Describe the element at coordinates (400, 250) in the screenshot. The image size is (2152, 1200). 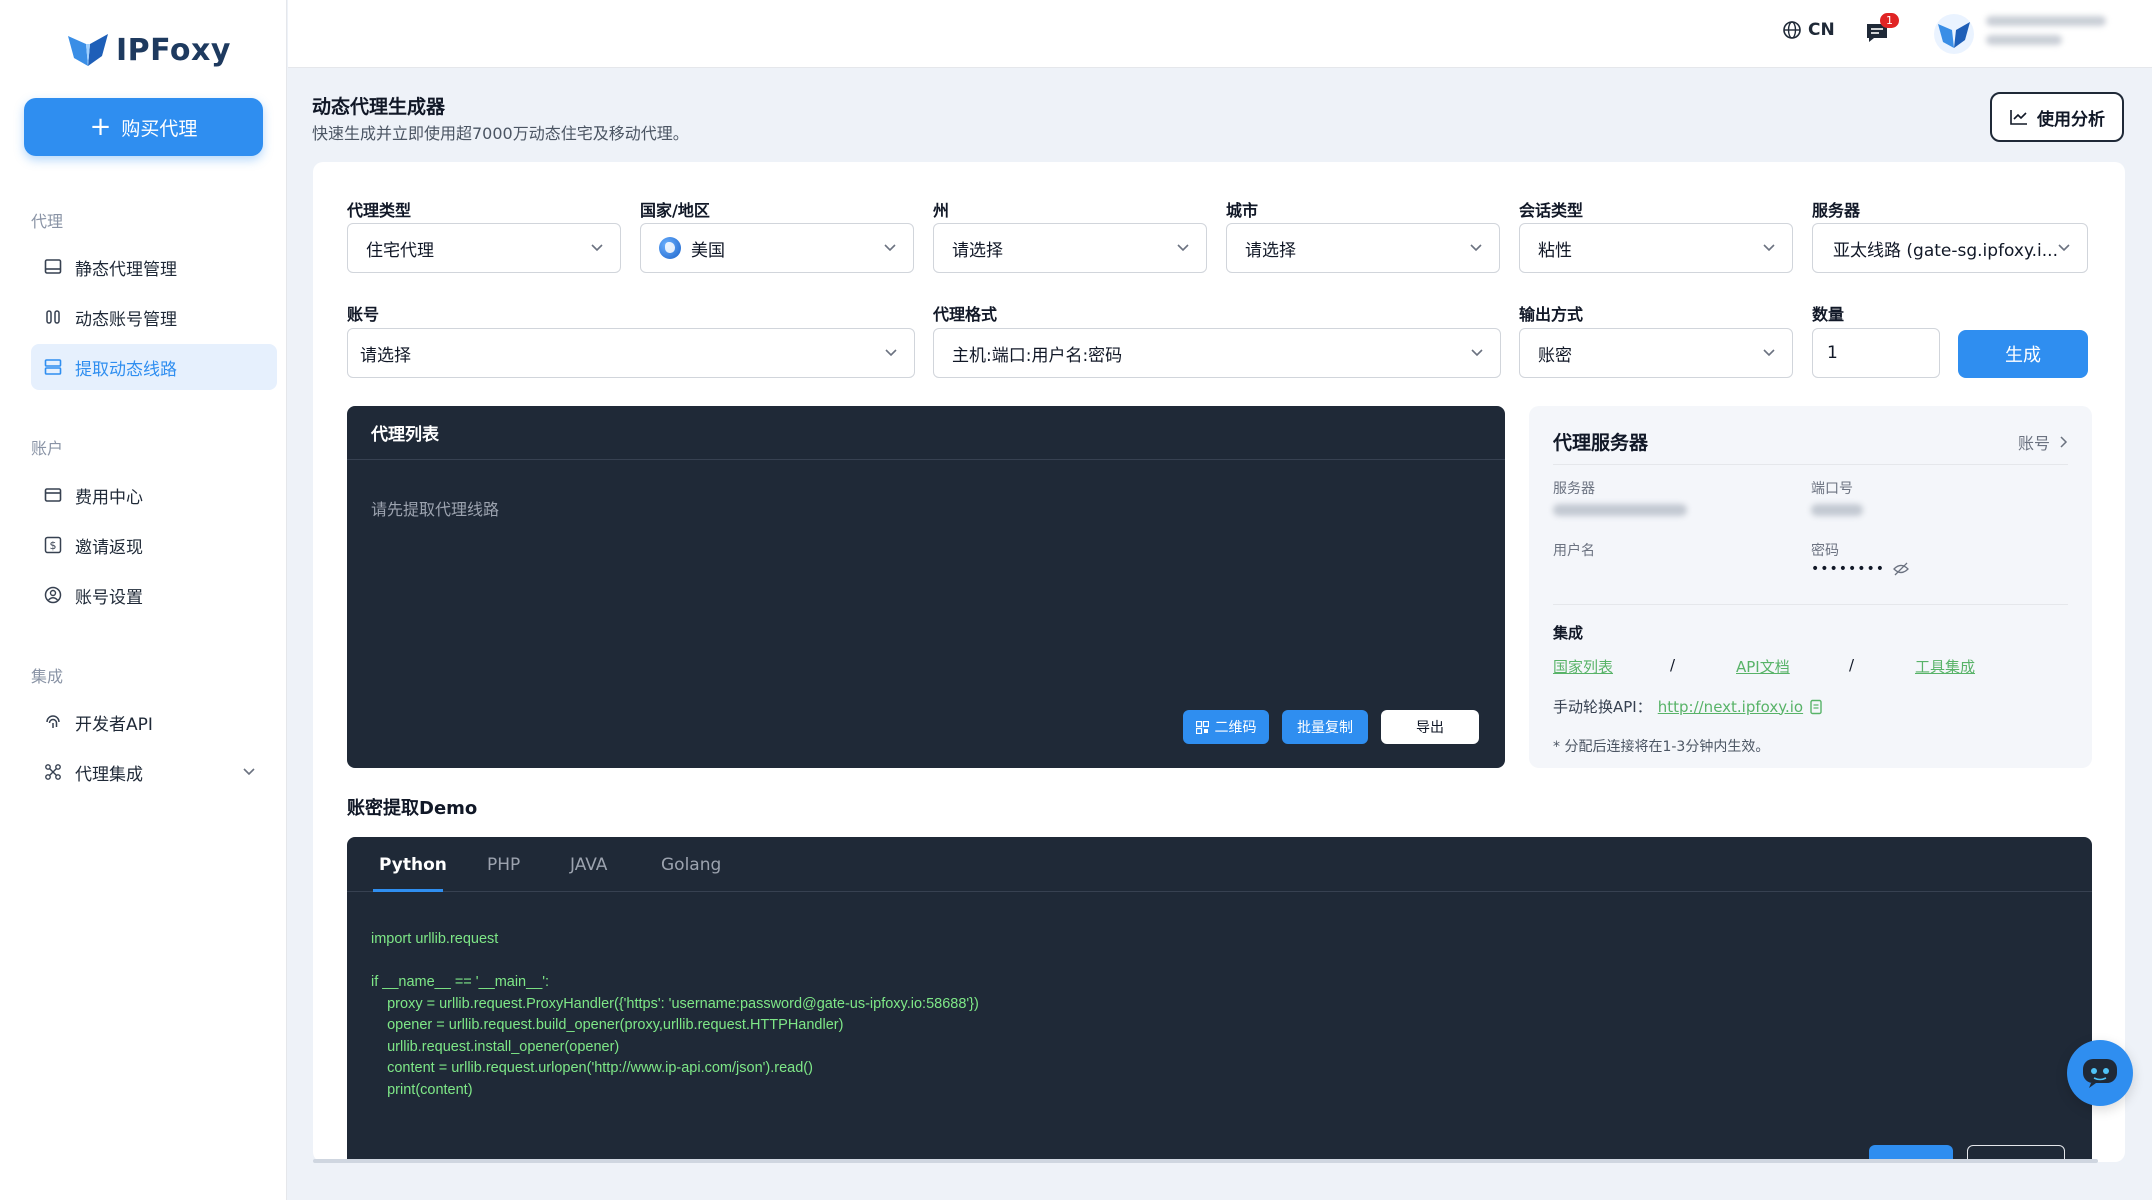
I see `proxy-type-value: 住宅代理` at that location.